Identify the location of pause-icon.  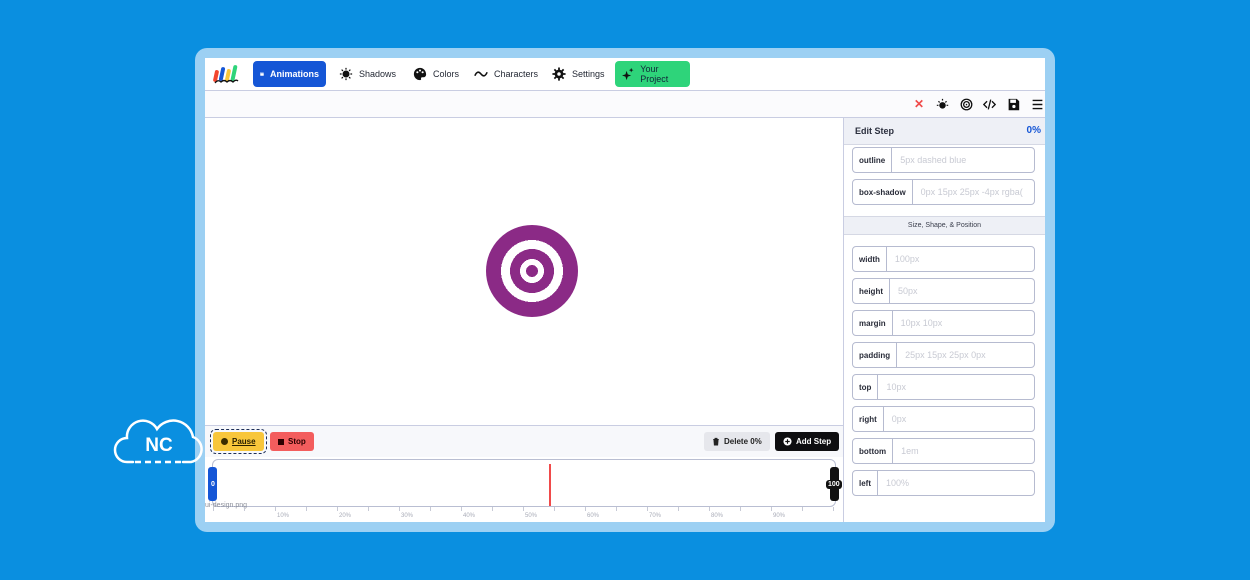
(224, 441).